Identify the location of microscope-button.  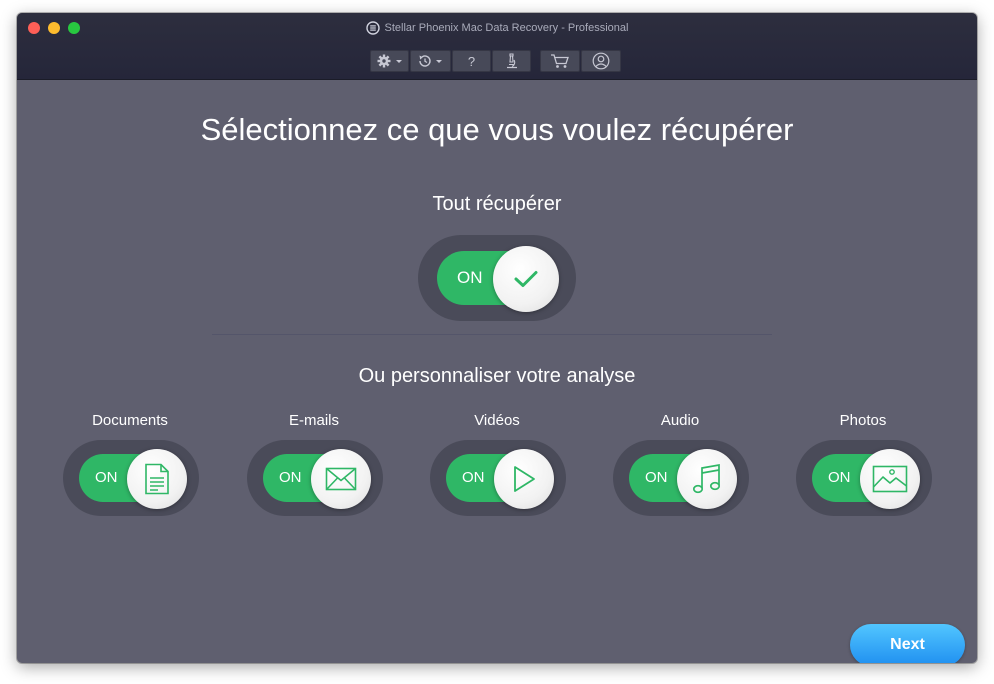
(511, 61).